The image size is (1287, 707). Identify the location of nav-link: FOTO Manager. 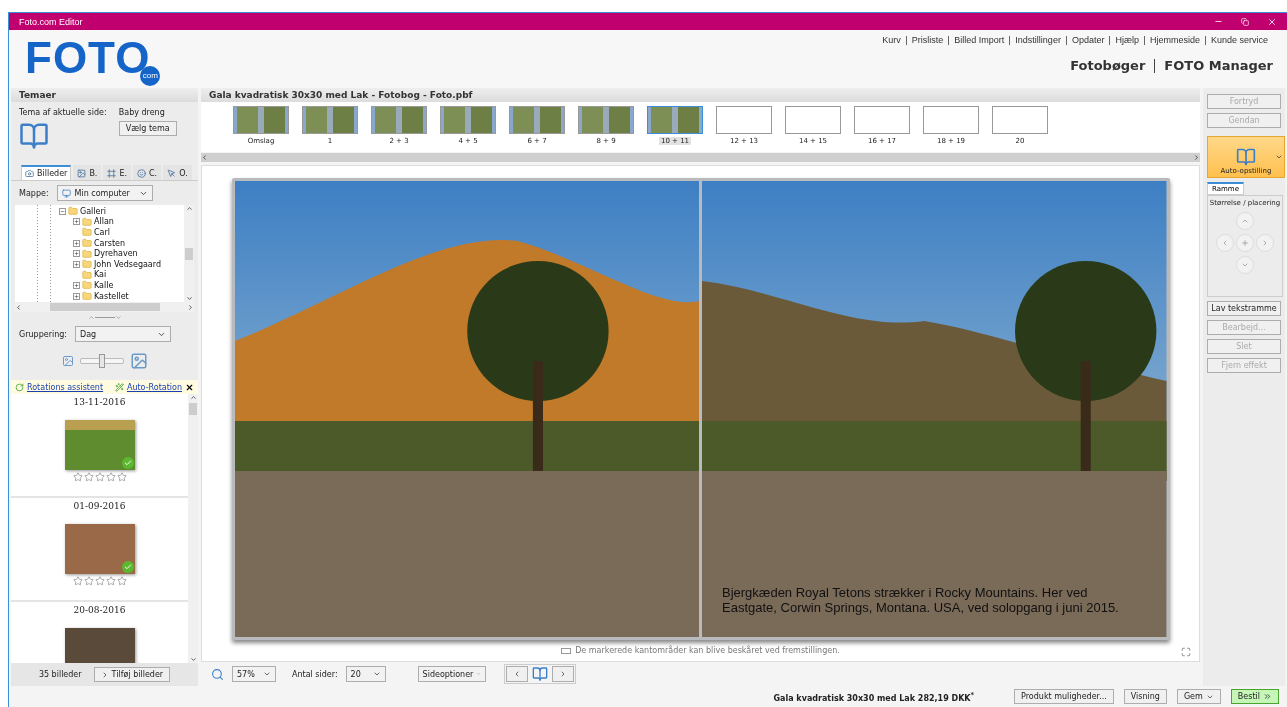
(1213, 66).